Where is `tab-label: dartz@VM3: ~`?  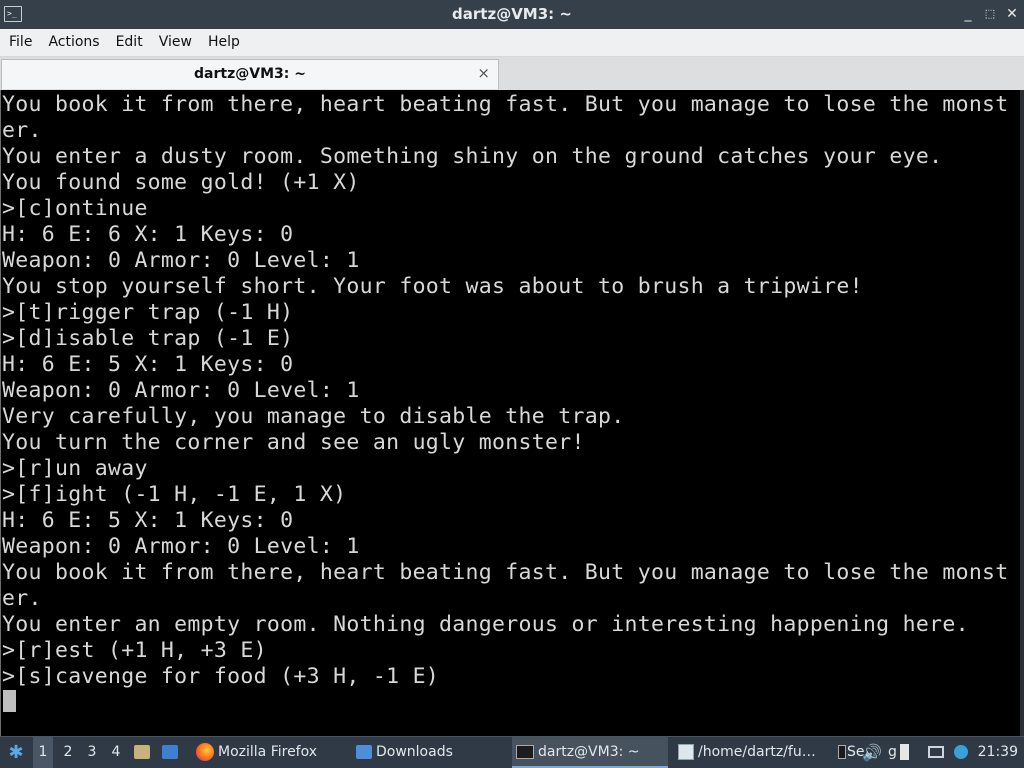
tab-label: dartz@VM3: ~ is located at coordinates (250, 74).